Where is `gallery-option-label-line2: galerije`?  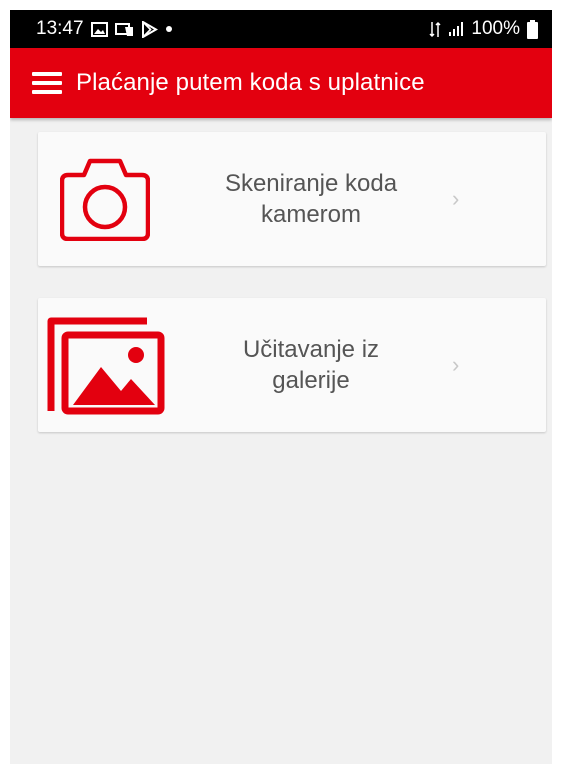 gallery-option-label-line2: galerije is located at coordinates (311, 380).